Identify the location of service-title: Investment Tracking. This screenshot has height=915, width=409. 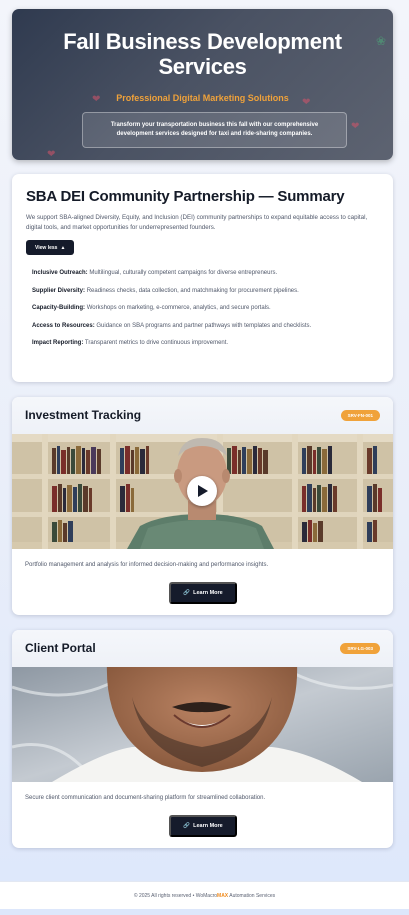
(83, 415).